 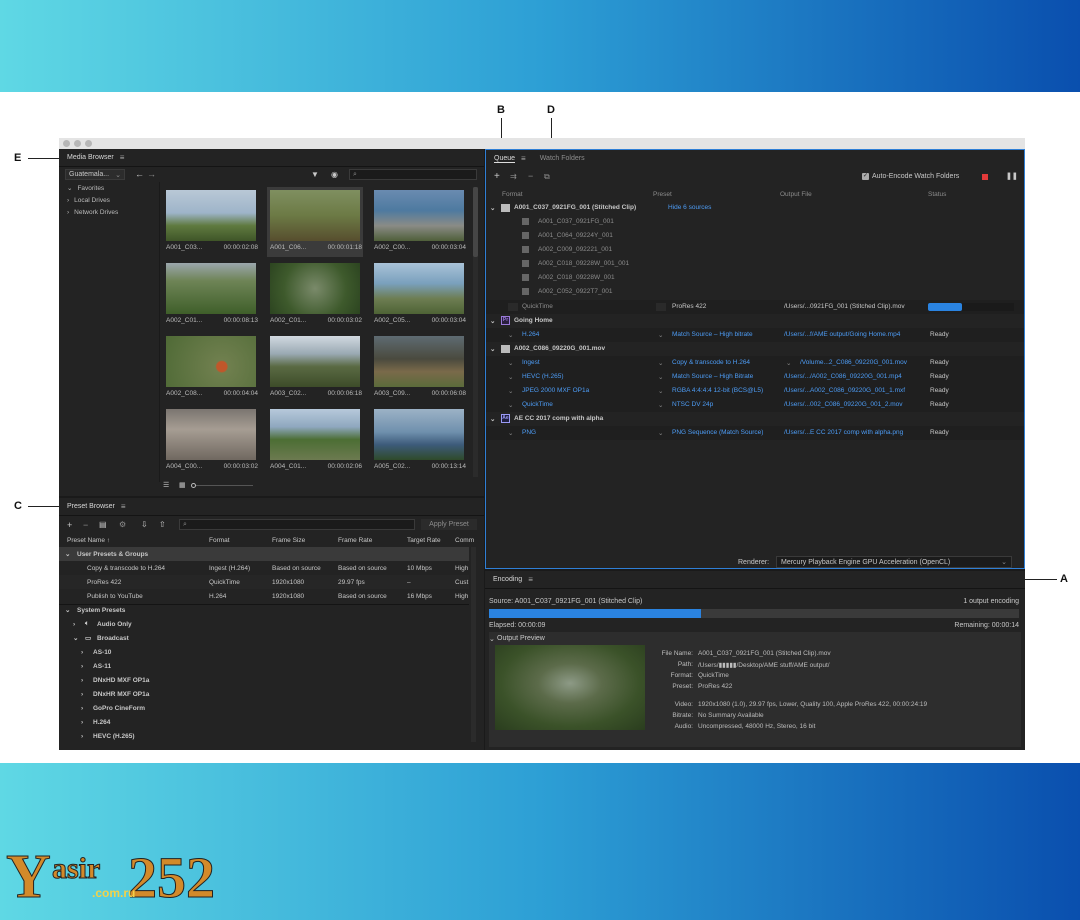 What do you see at coordinates (315, 174) in the screenshot?
I see `filter-icon: ▼` at bounding box center [315, 174].